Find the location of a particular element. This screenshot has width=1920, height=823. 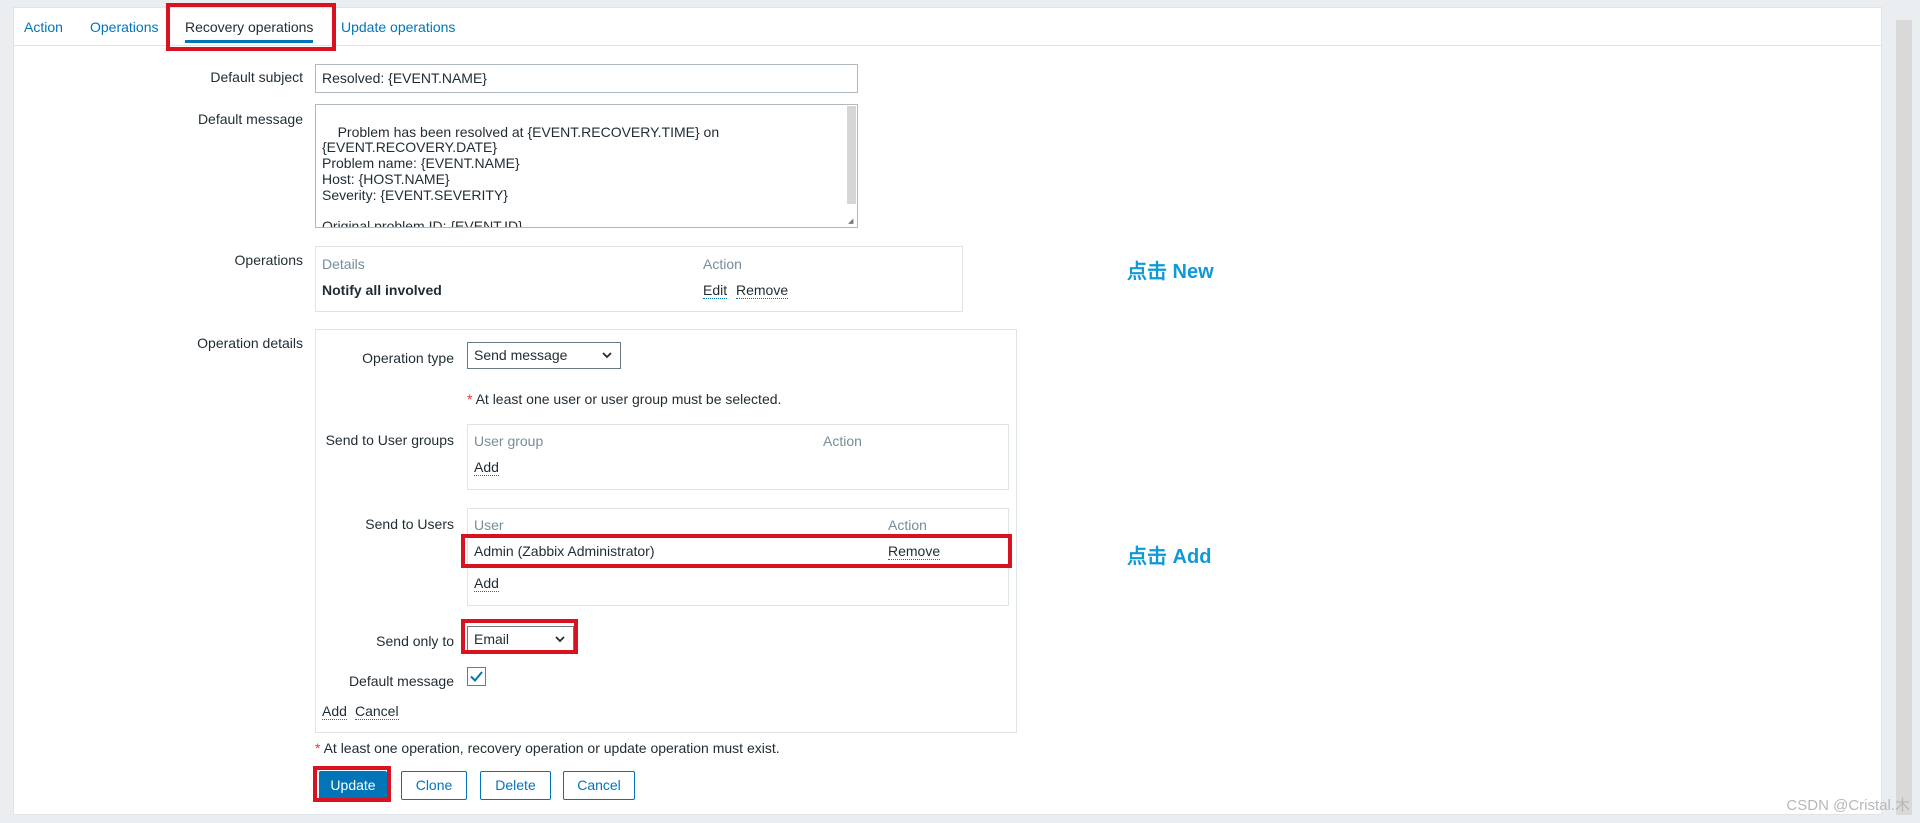

tab-operations: Operations is located at coordinates (124, 27).